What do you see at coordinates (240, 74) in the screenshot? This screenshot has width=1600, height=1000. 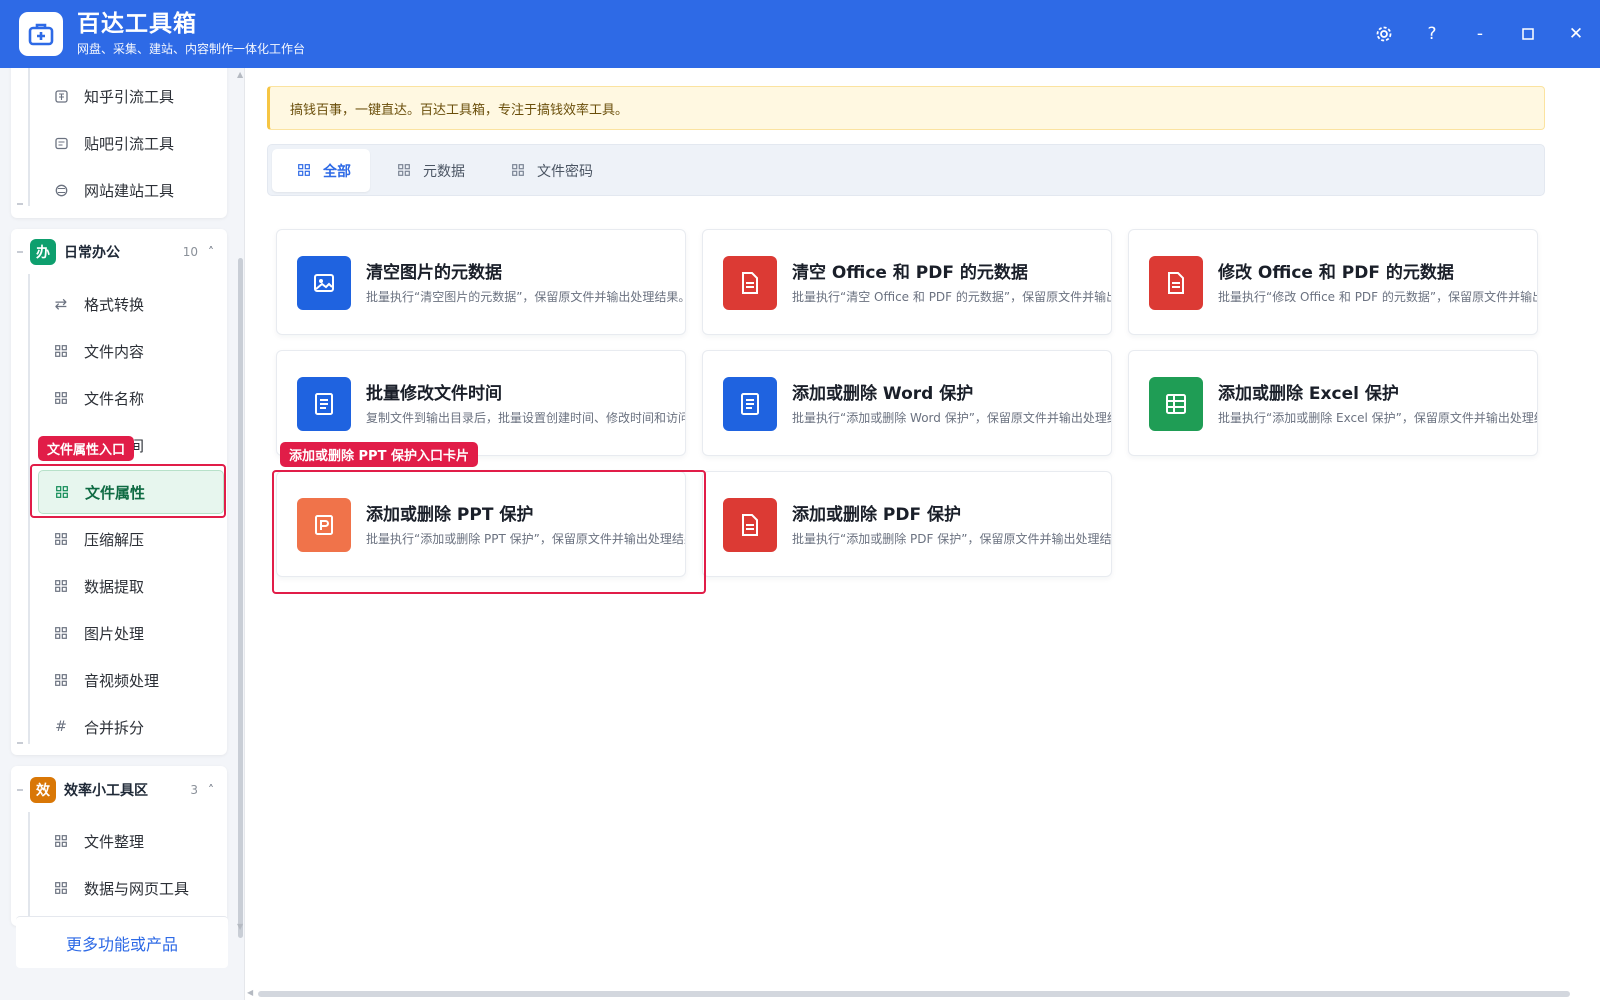 I see `scroll-up-arrow-icon: ▲` at bounding box center [240, 74].